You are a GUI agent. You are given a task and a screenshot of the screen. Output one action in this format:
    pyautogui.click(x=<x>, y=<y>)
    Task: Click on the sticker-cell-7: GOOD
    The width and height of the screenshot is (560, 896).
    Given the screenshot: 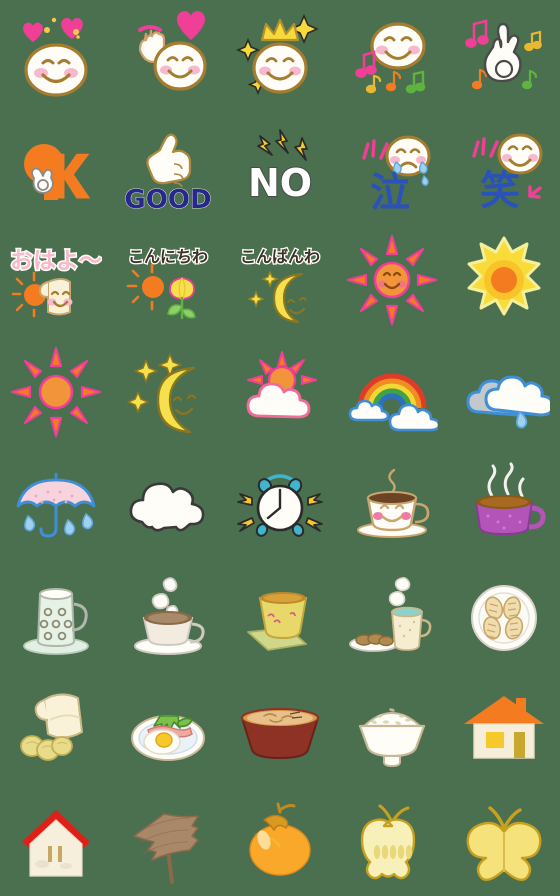 What is the action you would take?
    pyautogui.click(x=168, y=168)
    